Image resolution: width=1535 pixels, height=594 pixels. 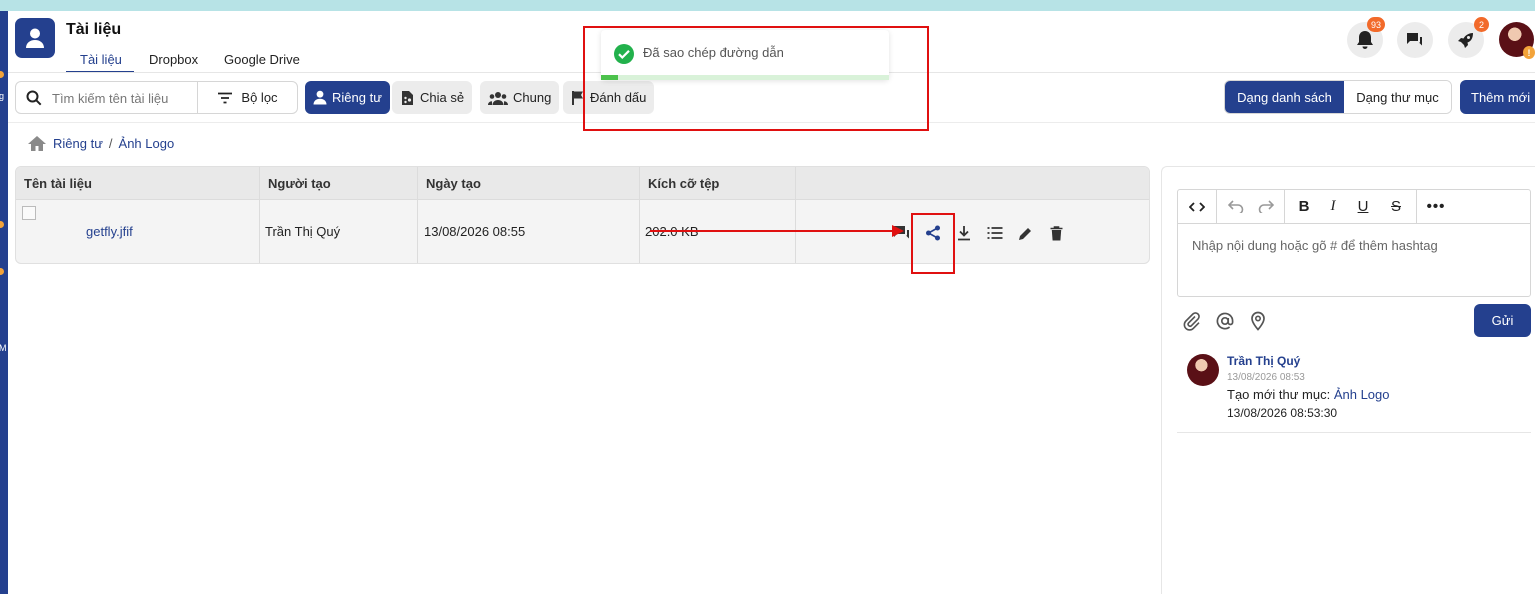 I want to click on details-button, so click(x=994, y=233).